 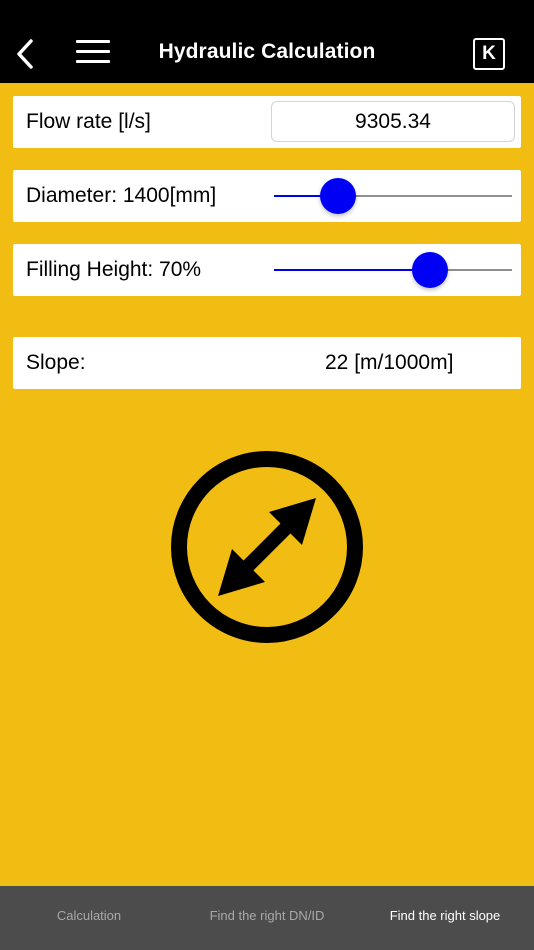 What do you see at coordinates (445, 915) in the screenshot?
I see `tab-find-slope: Find the right slope` at bounding box center [445, 915].